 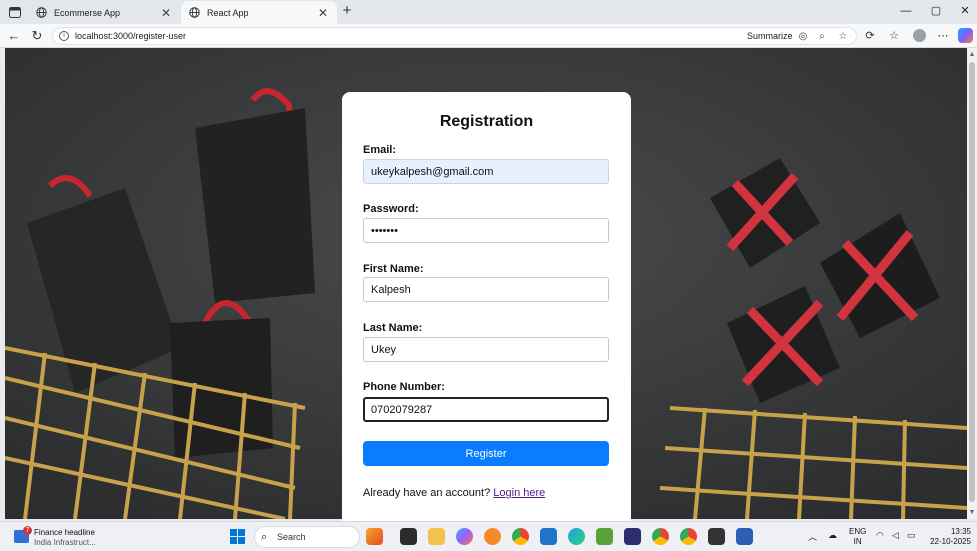 What do you see at coordinates (576, 536) in the screenshot?
I see `edge-icon` at bounding box center [576, 536].